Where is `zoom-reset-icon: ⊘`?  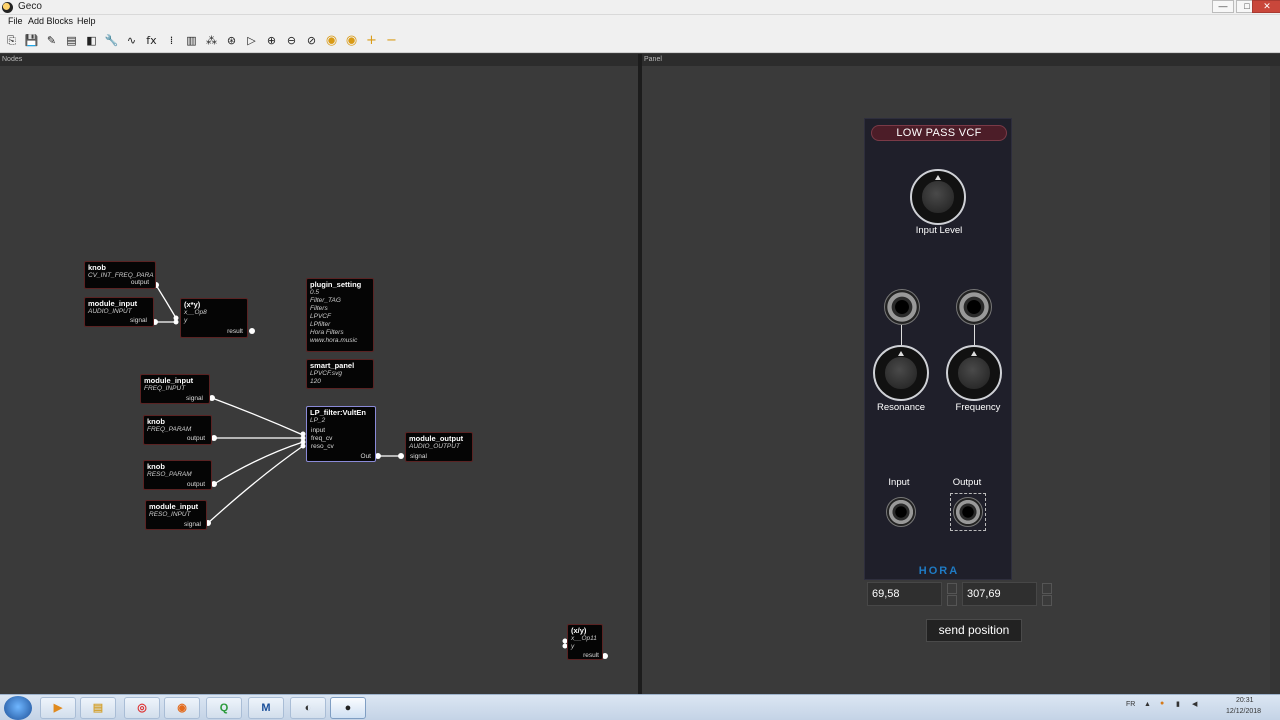 zoom-reset-icon: ⊘ is located at coordinates (311, 40).